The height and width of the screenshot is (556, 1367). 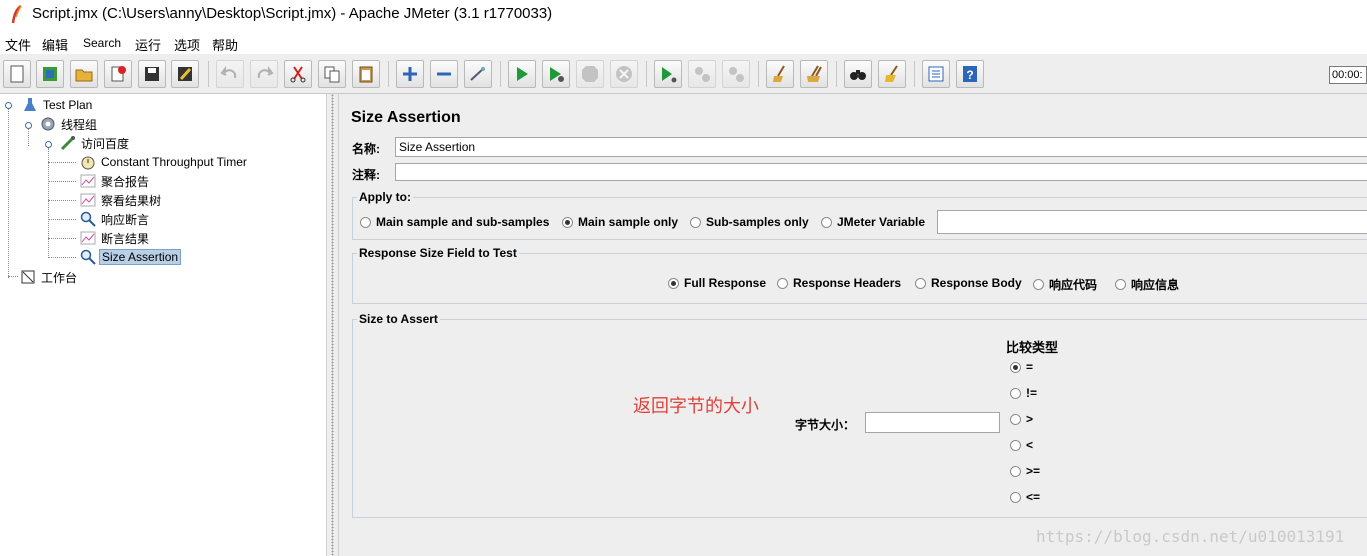 I want to click on stop-icon, so click(x=590, y=74).